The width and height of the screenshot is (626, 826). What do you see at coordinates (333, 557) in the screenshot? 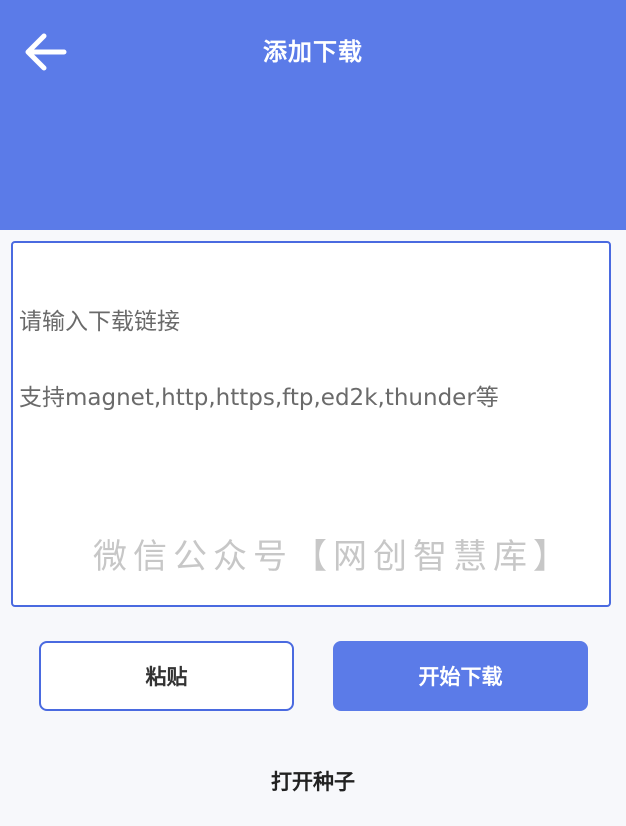
I see `watermark-text: 微信公众号【网创智慧库】` at bounding box center [333, 557].